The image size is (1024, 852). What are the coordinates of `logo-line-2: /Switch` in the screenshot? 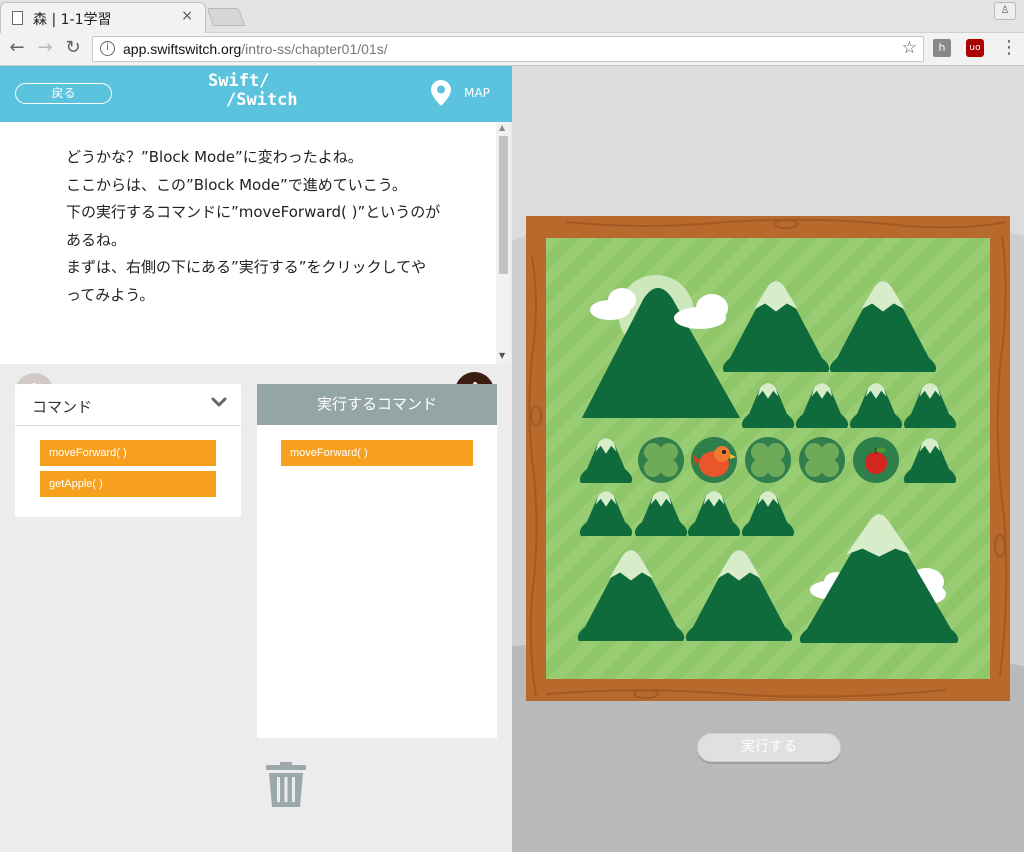 It's located at (262, 100).